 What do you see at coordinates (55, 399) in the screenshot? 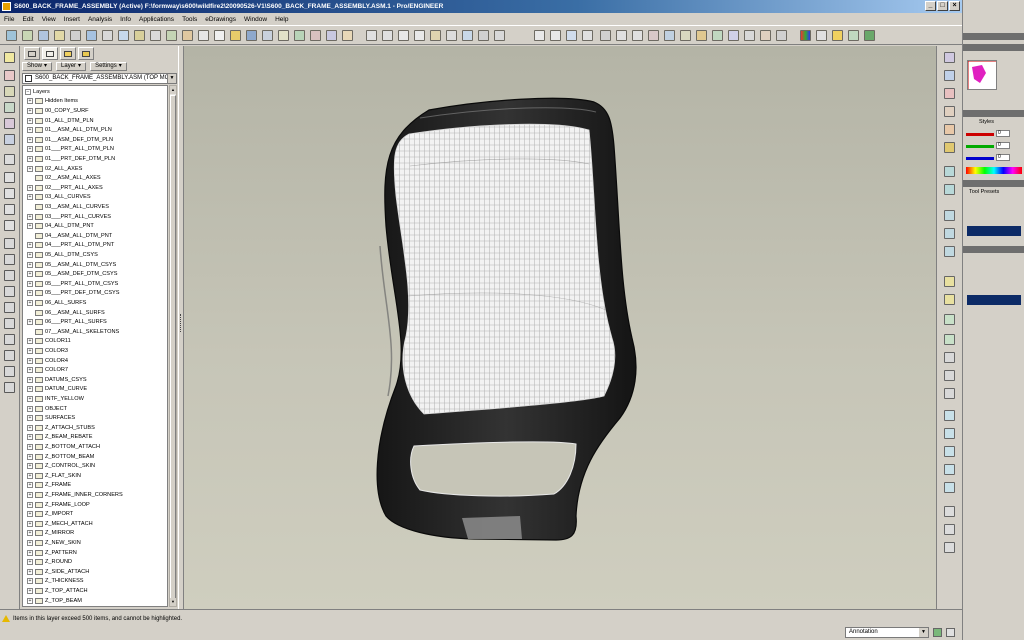
I see `layer-tree-item: + INTF_YELLOW` at bounding box center [55, 399].